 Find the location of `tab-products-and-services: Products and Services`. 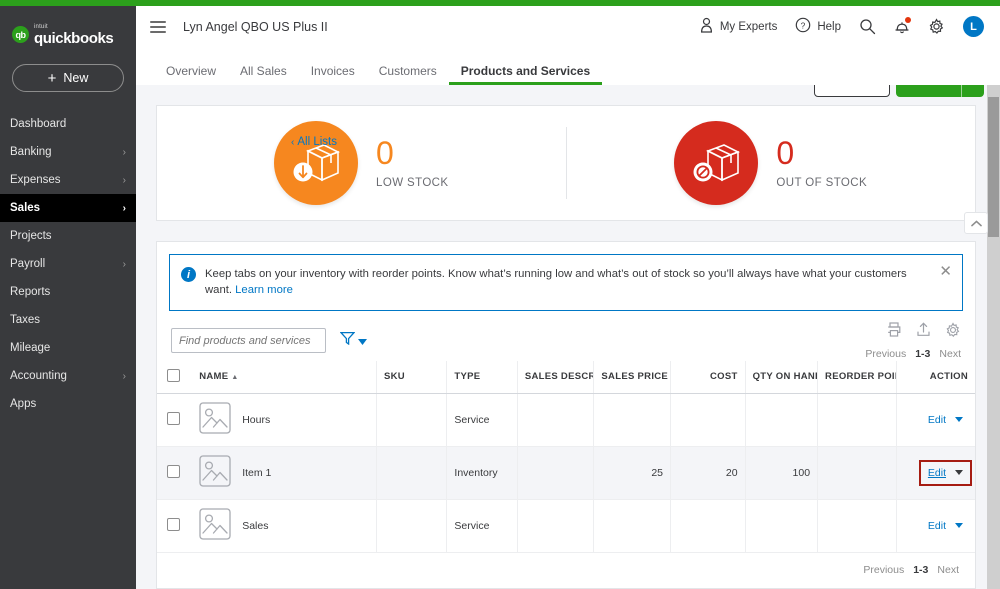

tab-products-and-services: Products and Services is located at coordinates (525, 74).